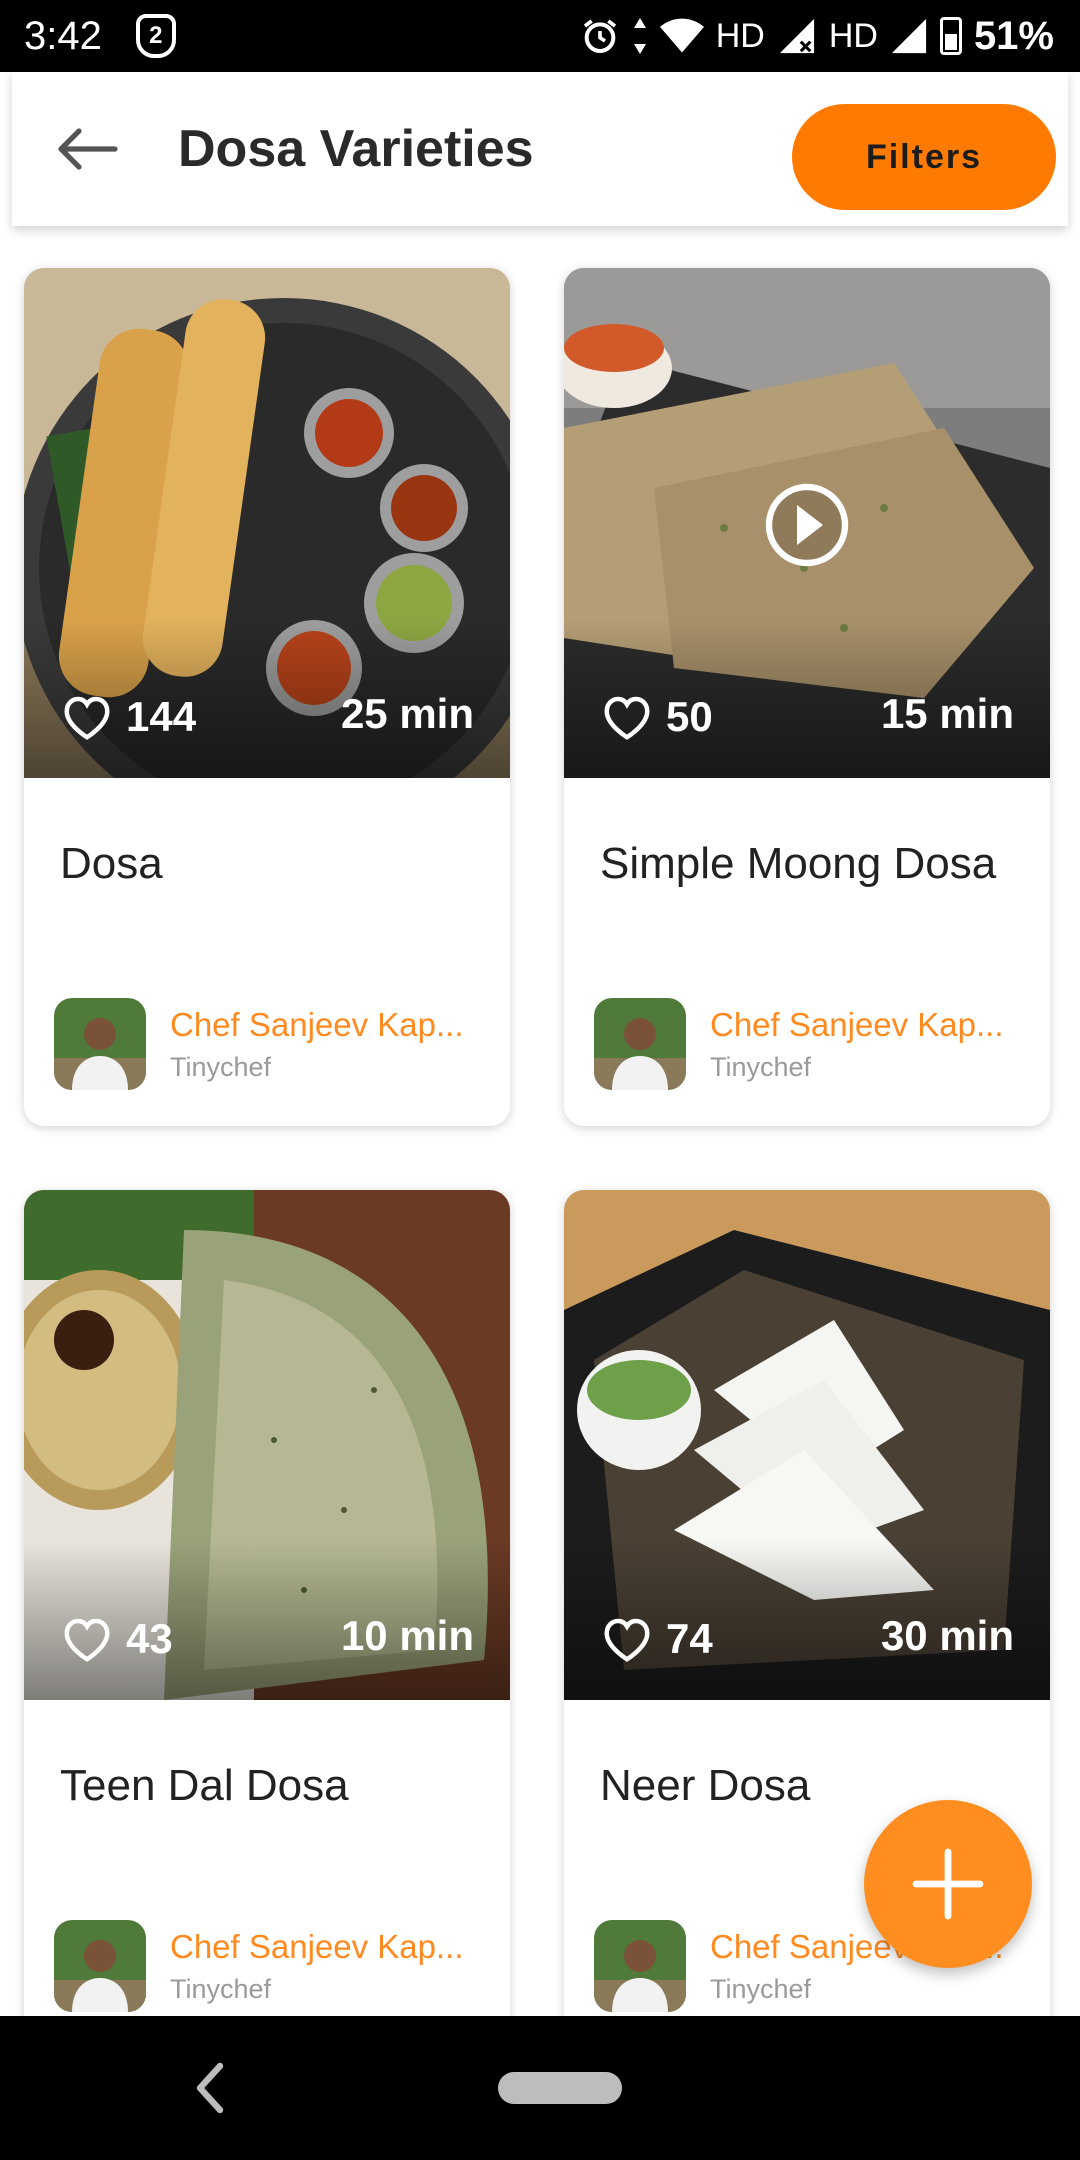  Describe the element at coordinates (116, 1639) in the screenshot. I see `likes-count: 43` at that location.